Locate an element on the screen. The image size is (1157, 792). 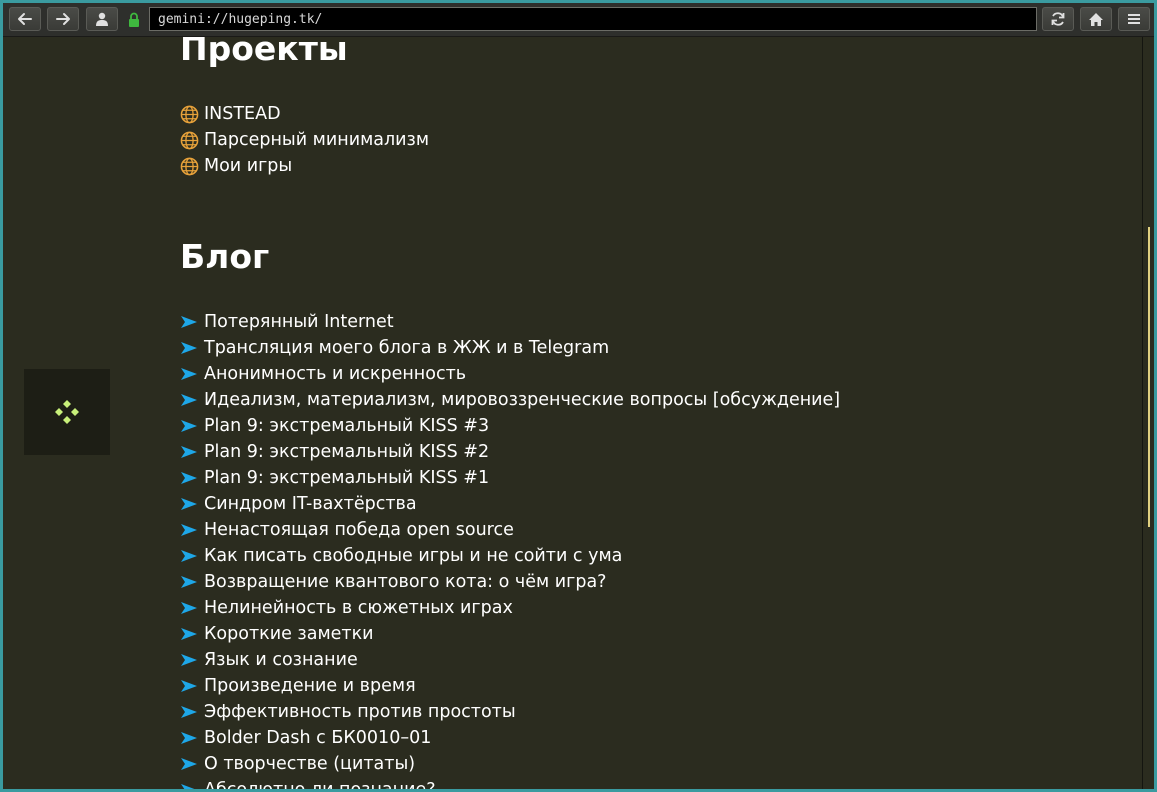
blog-item-link: Трансляция моего блога в ЖЖ и в Telegram is located at coordinates (406, 348).